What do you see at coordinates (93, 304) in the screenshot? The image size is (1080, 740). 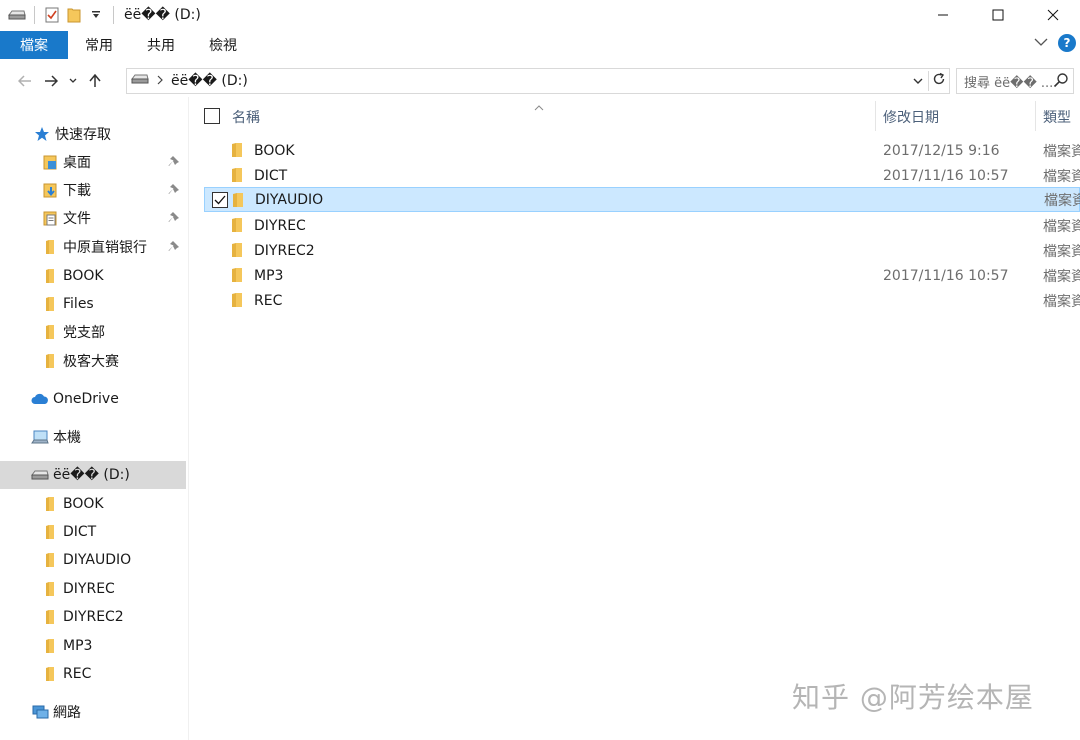 I see `nav-folder-files: Files` at bounding box center [93, 304].